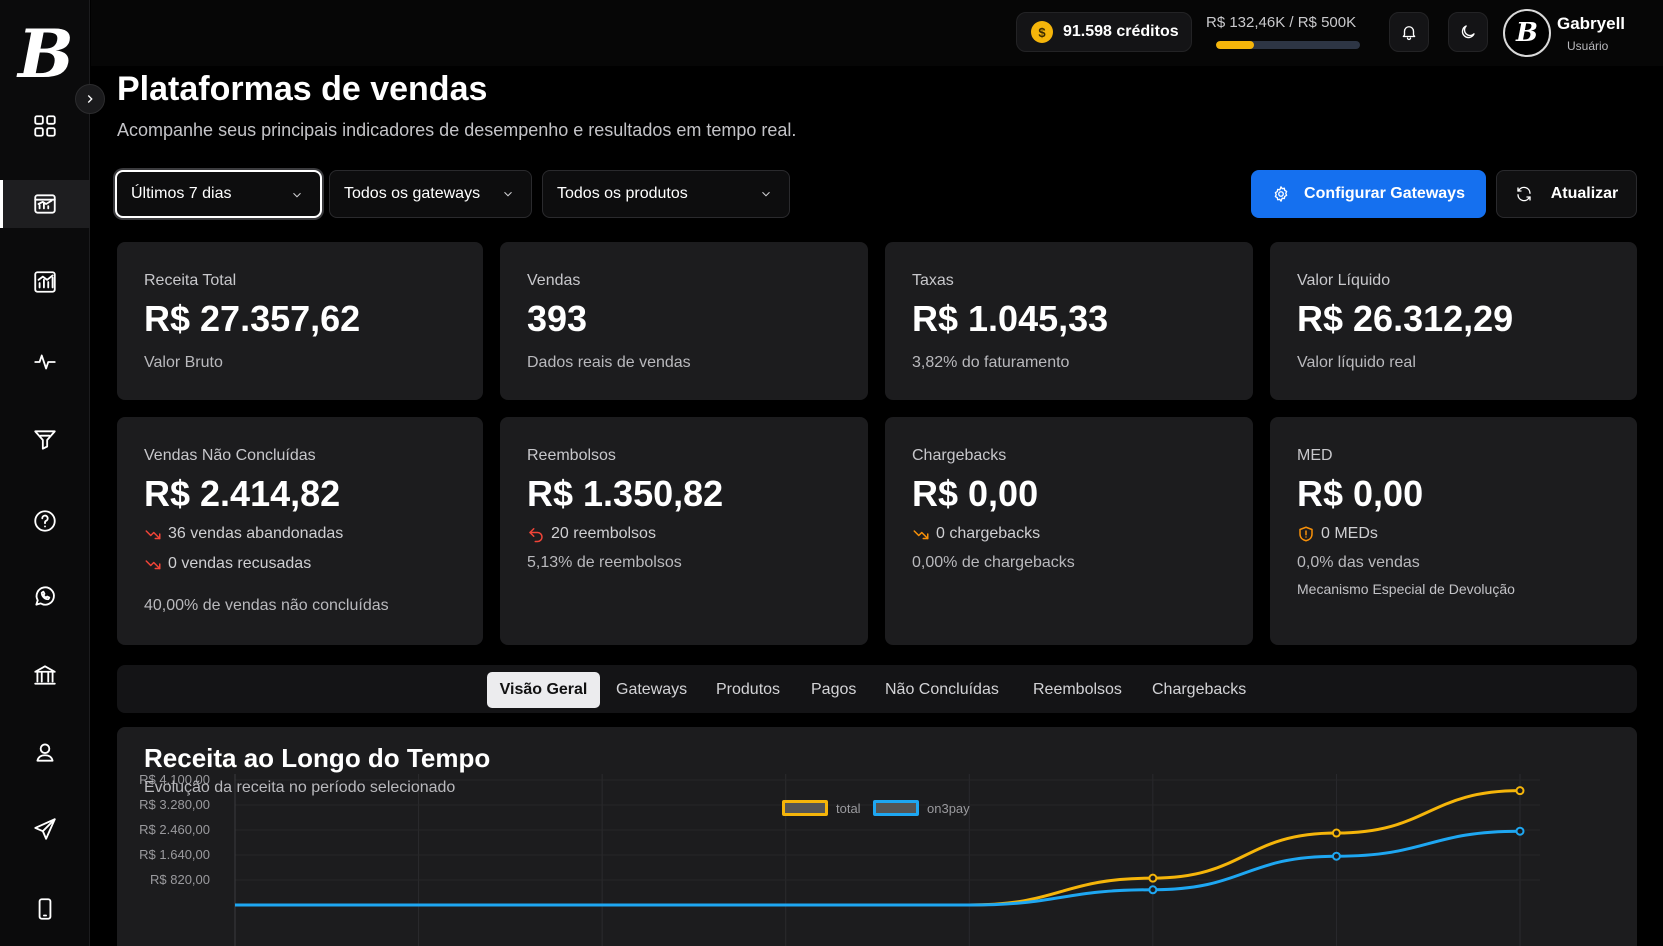  Describe the element at coordinates (603, 533) in the screenshot. I see `refunds-count: 20 reembolsos` at that location.